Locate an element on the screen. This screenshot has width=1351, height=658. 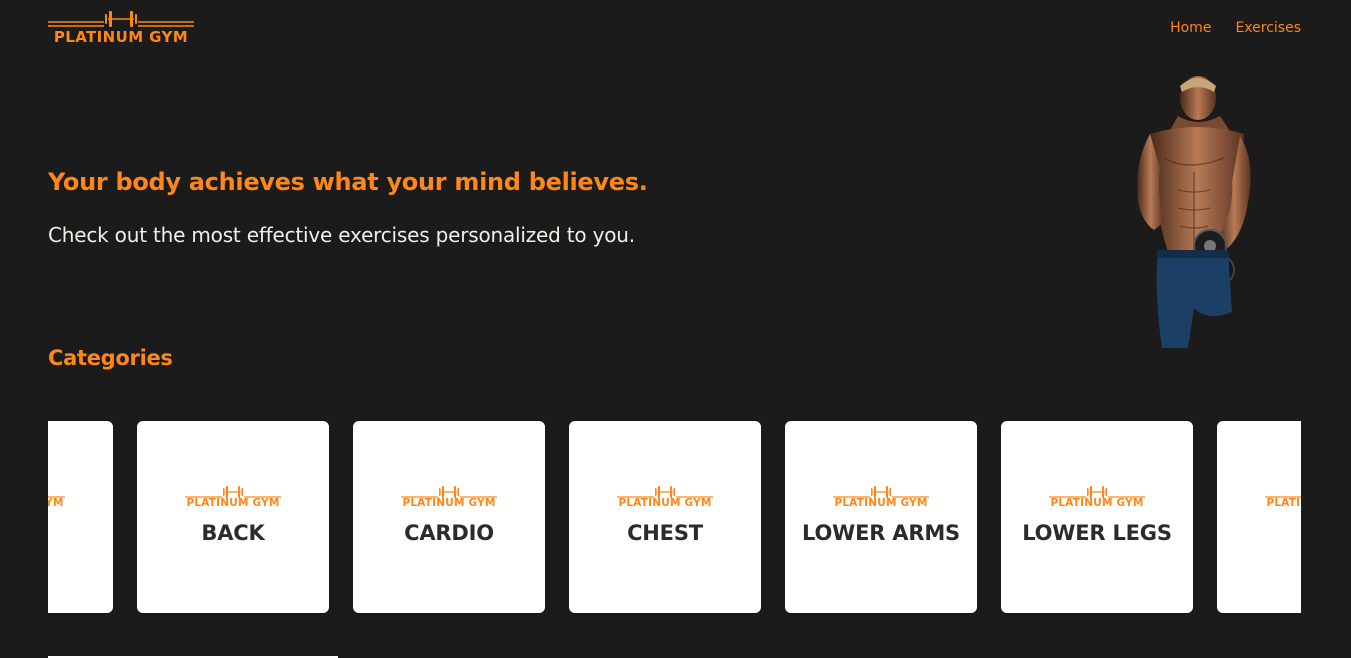
top-nav: Home Exercises is located at coordinates (1235, 28).